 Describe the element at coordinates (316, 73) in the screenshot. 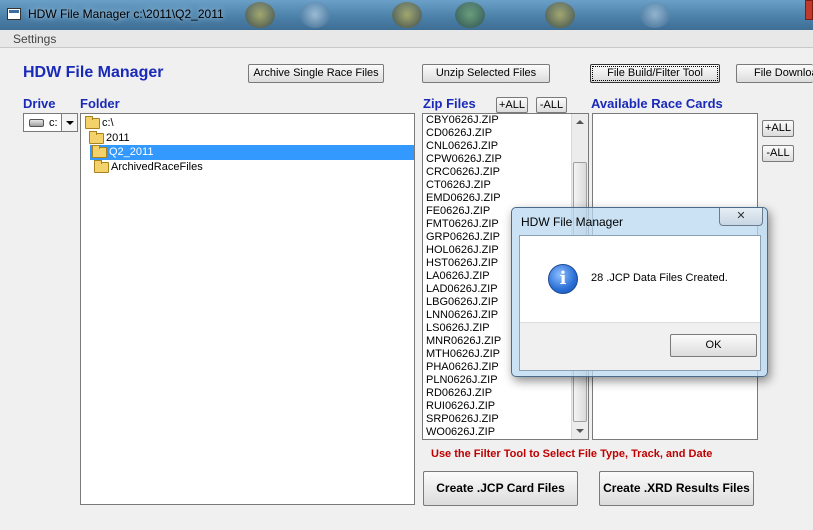

I see `archive-single-race-files-button: Archive Single Race Files` at that location.